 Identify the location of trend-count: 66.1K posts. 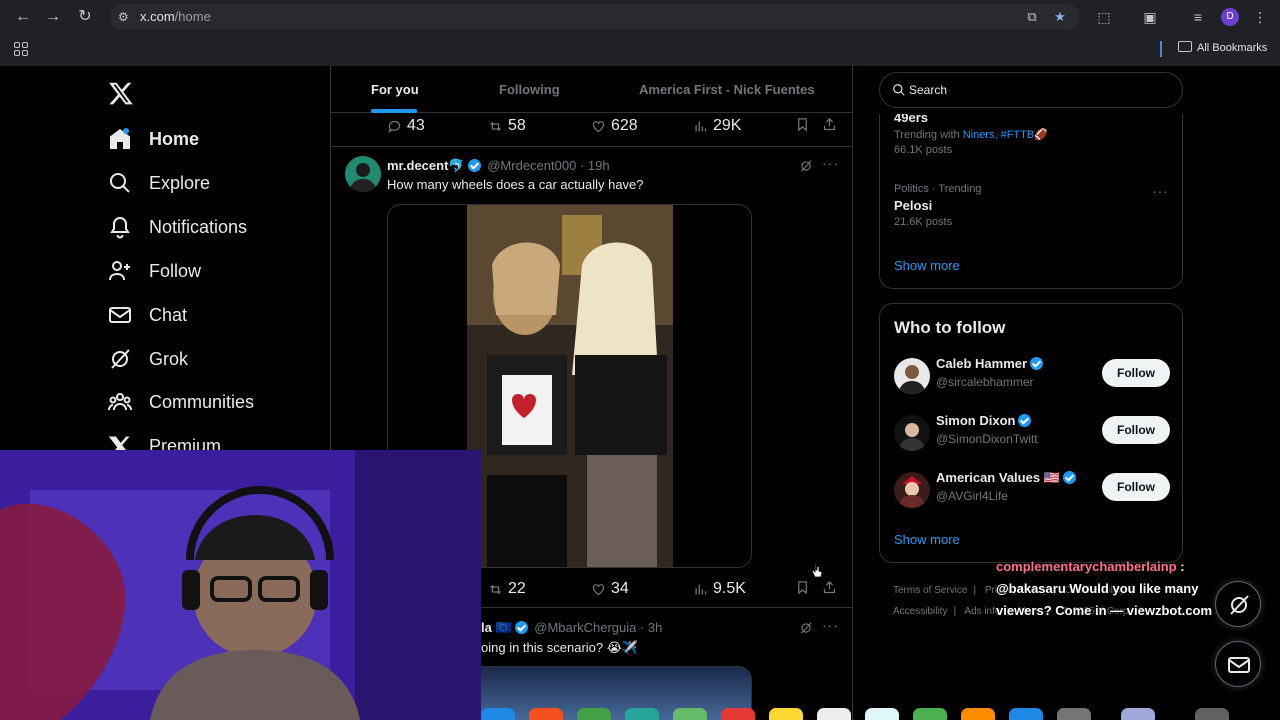
(923, 150).